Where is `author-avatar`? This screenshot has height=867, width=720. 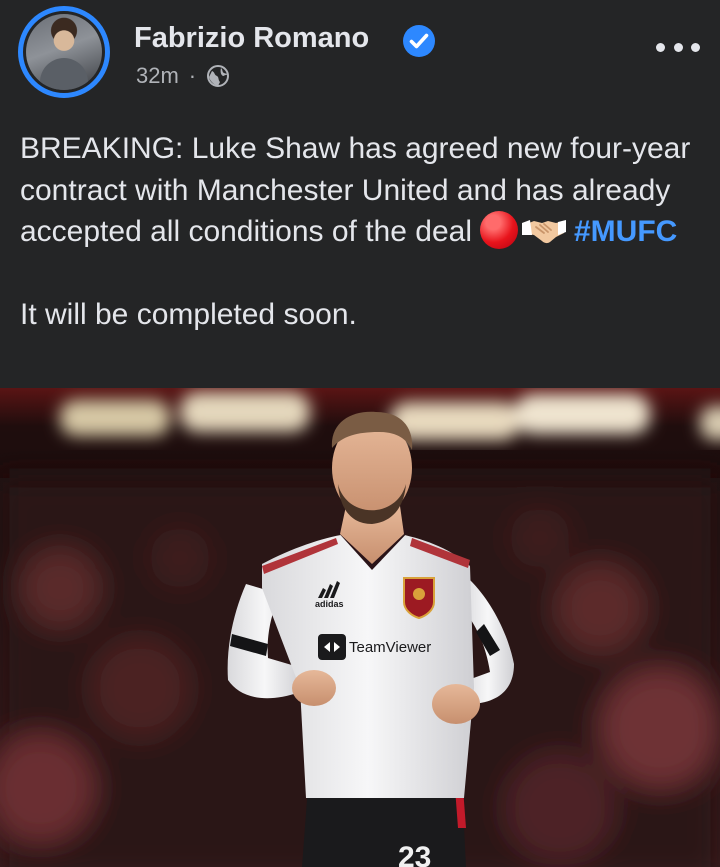 author-avatar is located at coordinates (64, 52).